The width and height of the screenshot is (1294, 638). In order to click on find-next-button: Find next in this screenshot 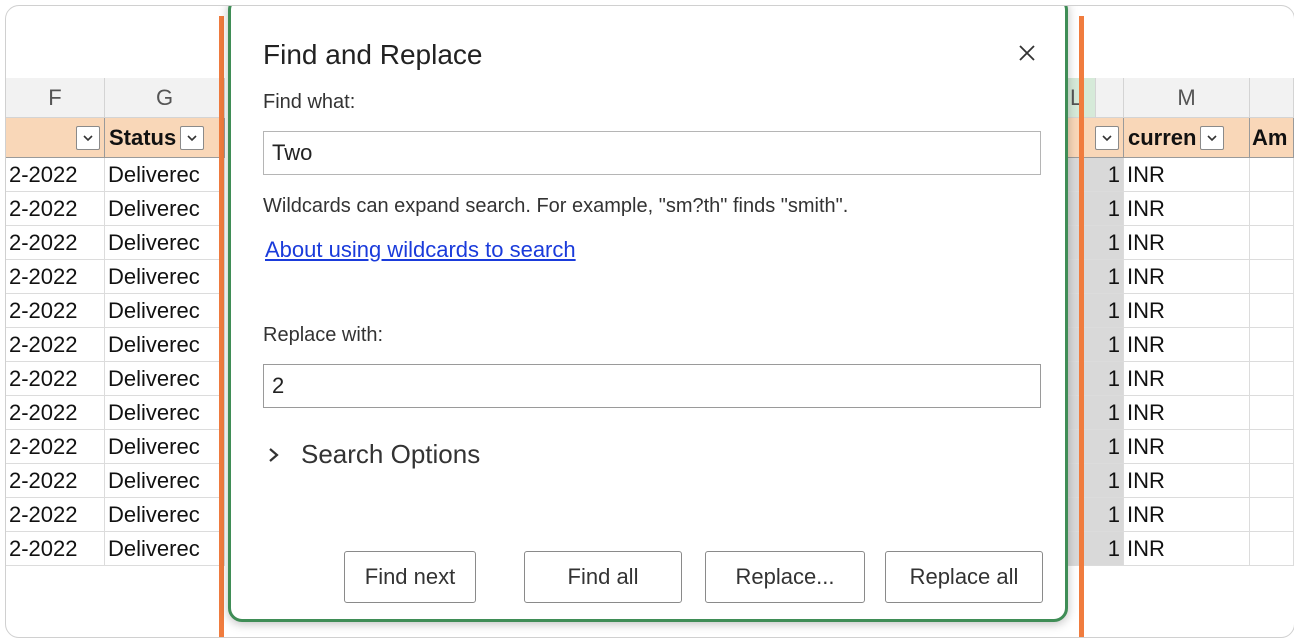, I will do `click(410, 577)`.